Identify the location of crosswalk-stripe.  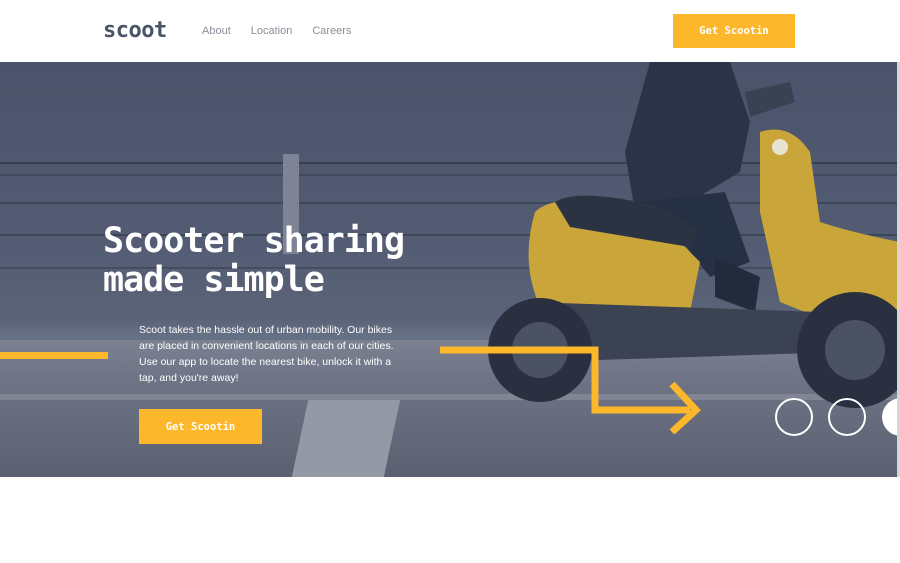
(346, 438).